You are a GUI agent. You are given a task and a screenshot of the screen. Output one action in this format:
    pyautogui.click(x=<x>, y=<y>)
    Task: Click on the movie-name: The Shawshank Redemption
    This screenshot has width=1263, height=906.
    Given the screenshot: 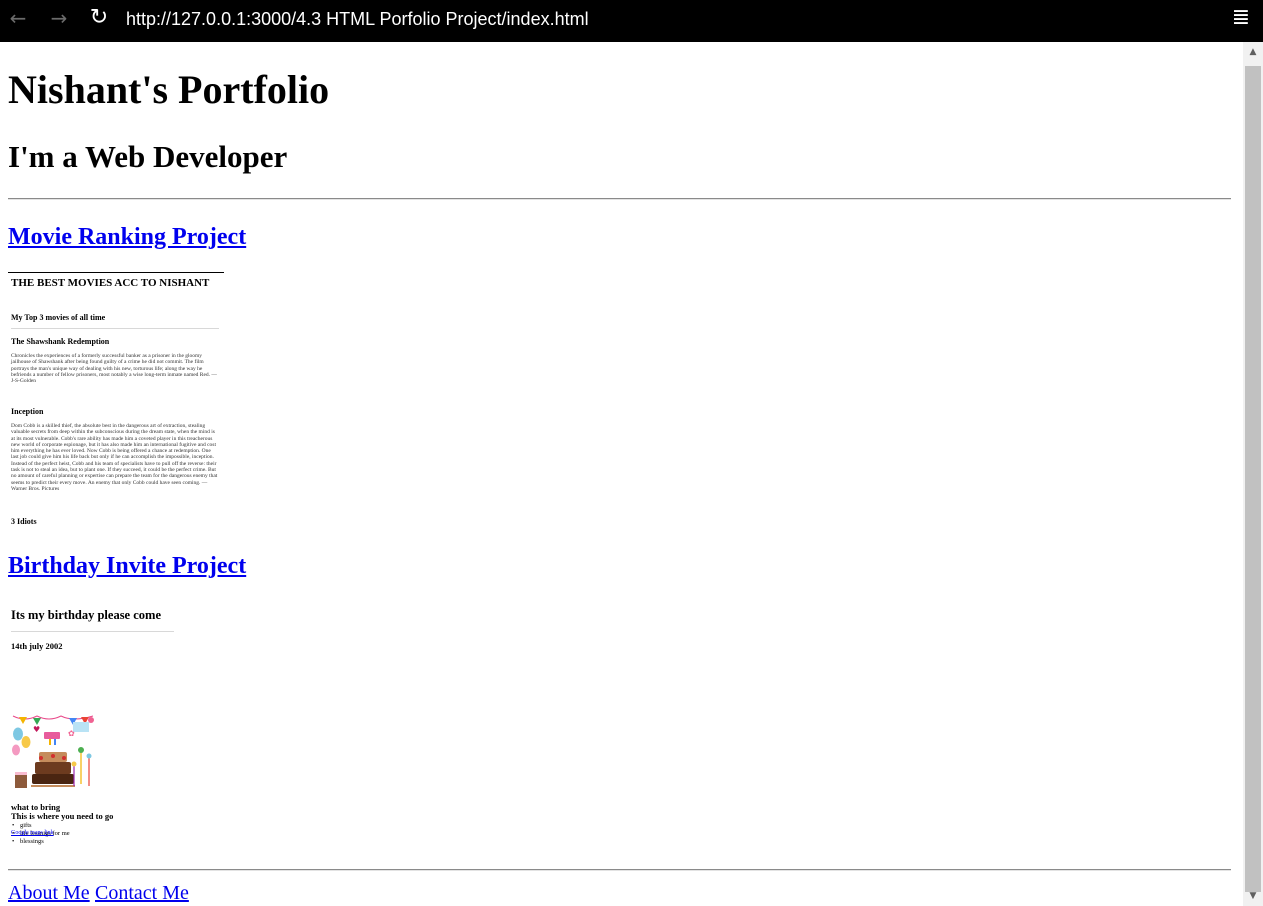 What is the action you would take?
    pyautogui.click(x=60, y=341)
    